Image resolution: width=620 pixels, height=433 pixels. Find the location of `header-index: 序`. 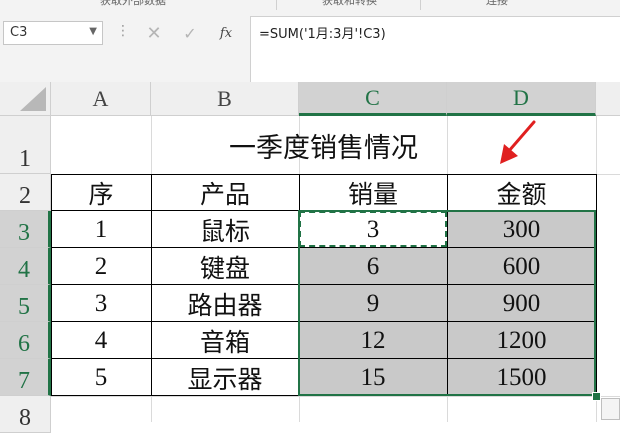

header-index: 序 is located at coordinates (101, 192).